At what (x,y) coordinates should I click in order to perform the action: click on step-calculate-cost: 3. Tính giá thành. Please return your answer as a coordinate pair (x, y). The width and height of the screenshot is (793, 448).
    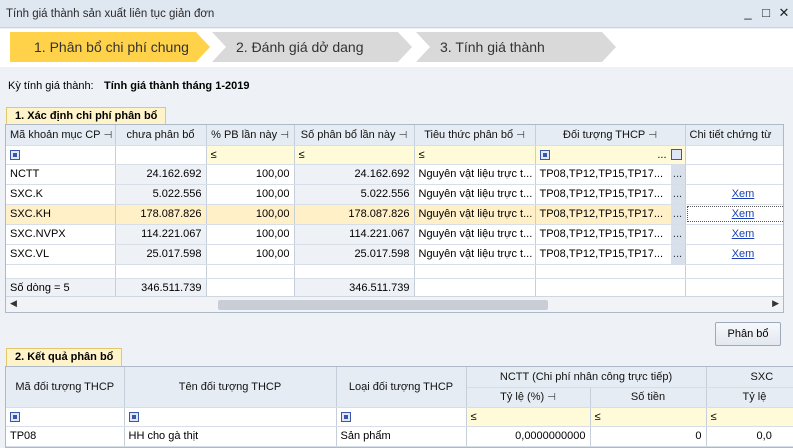
    Looking at the image, I should click on (516, 47).